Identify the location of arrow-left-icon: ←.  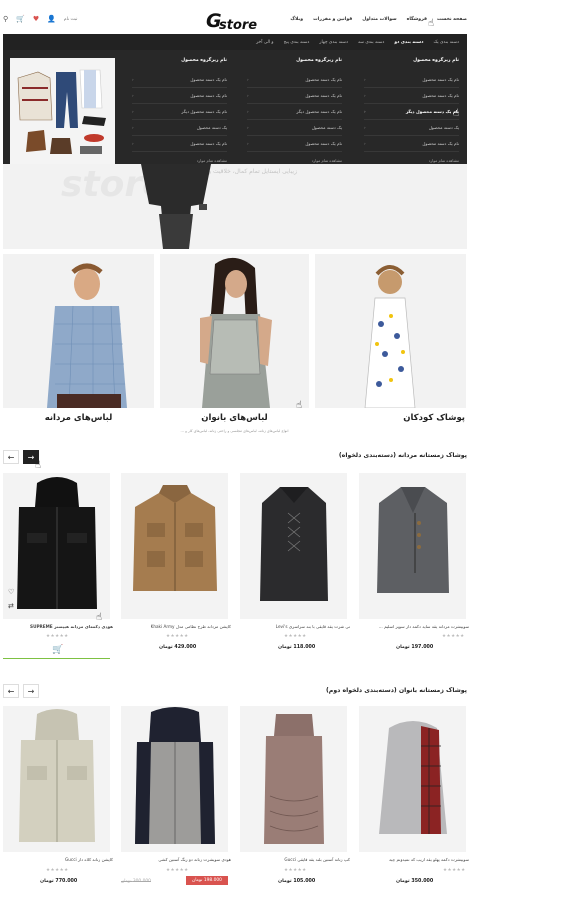
(11, 457).